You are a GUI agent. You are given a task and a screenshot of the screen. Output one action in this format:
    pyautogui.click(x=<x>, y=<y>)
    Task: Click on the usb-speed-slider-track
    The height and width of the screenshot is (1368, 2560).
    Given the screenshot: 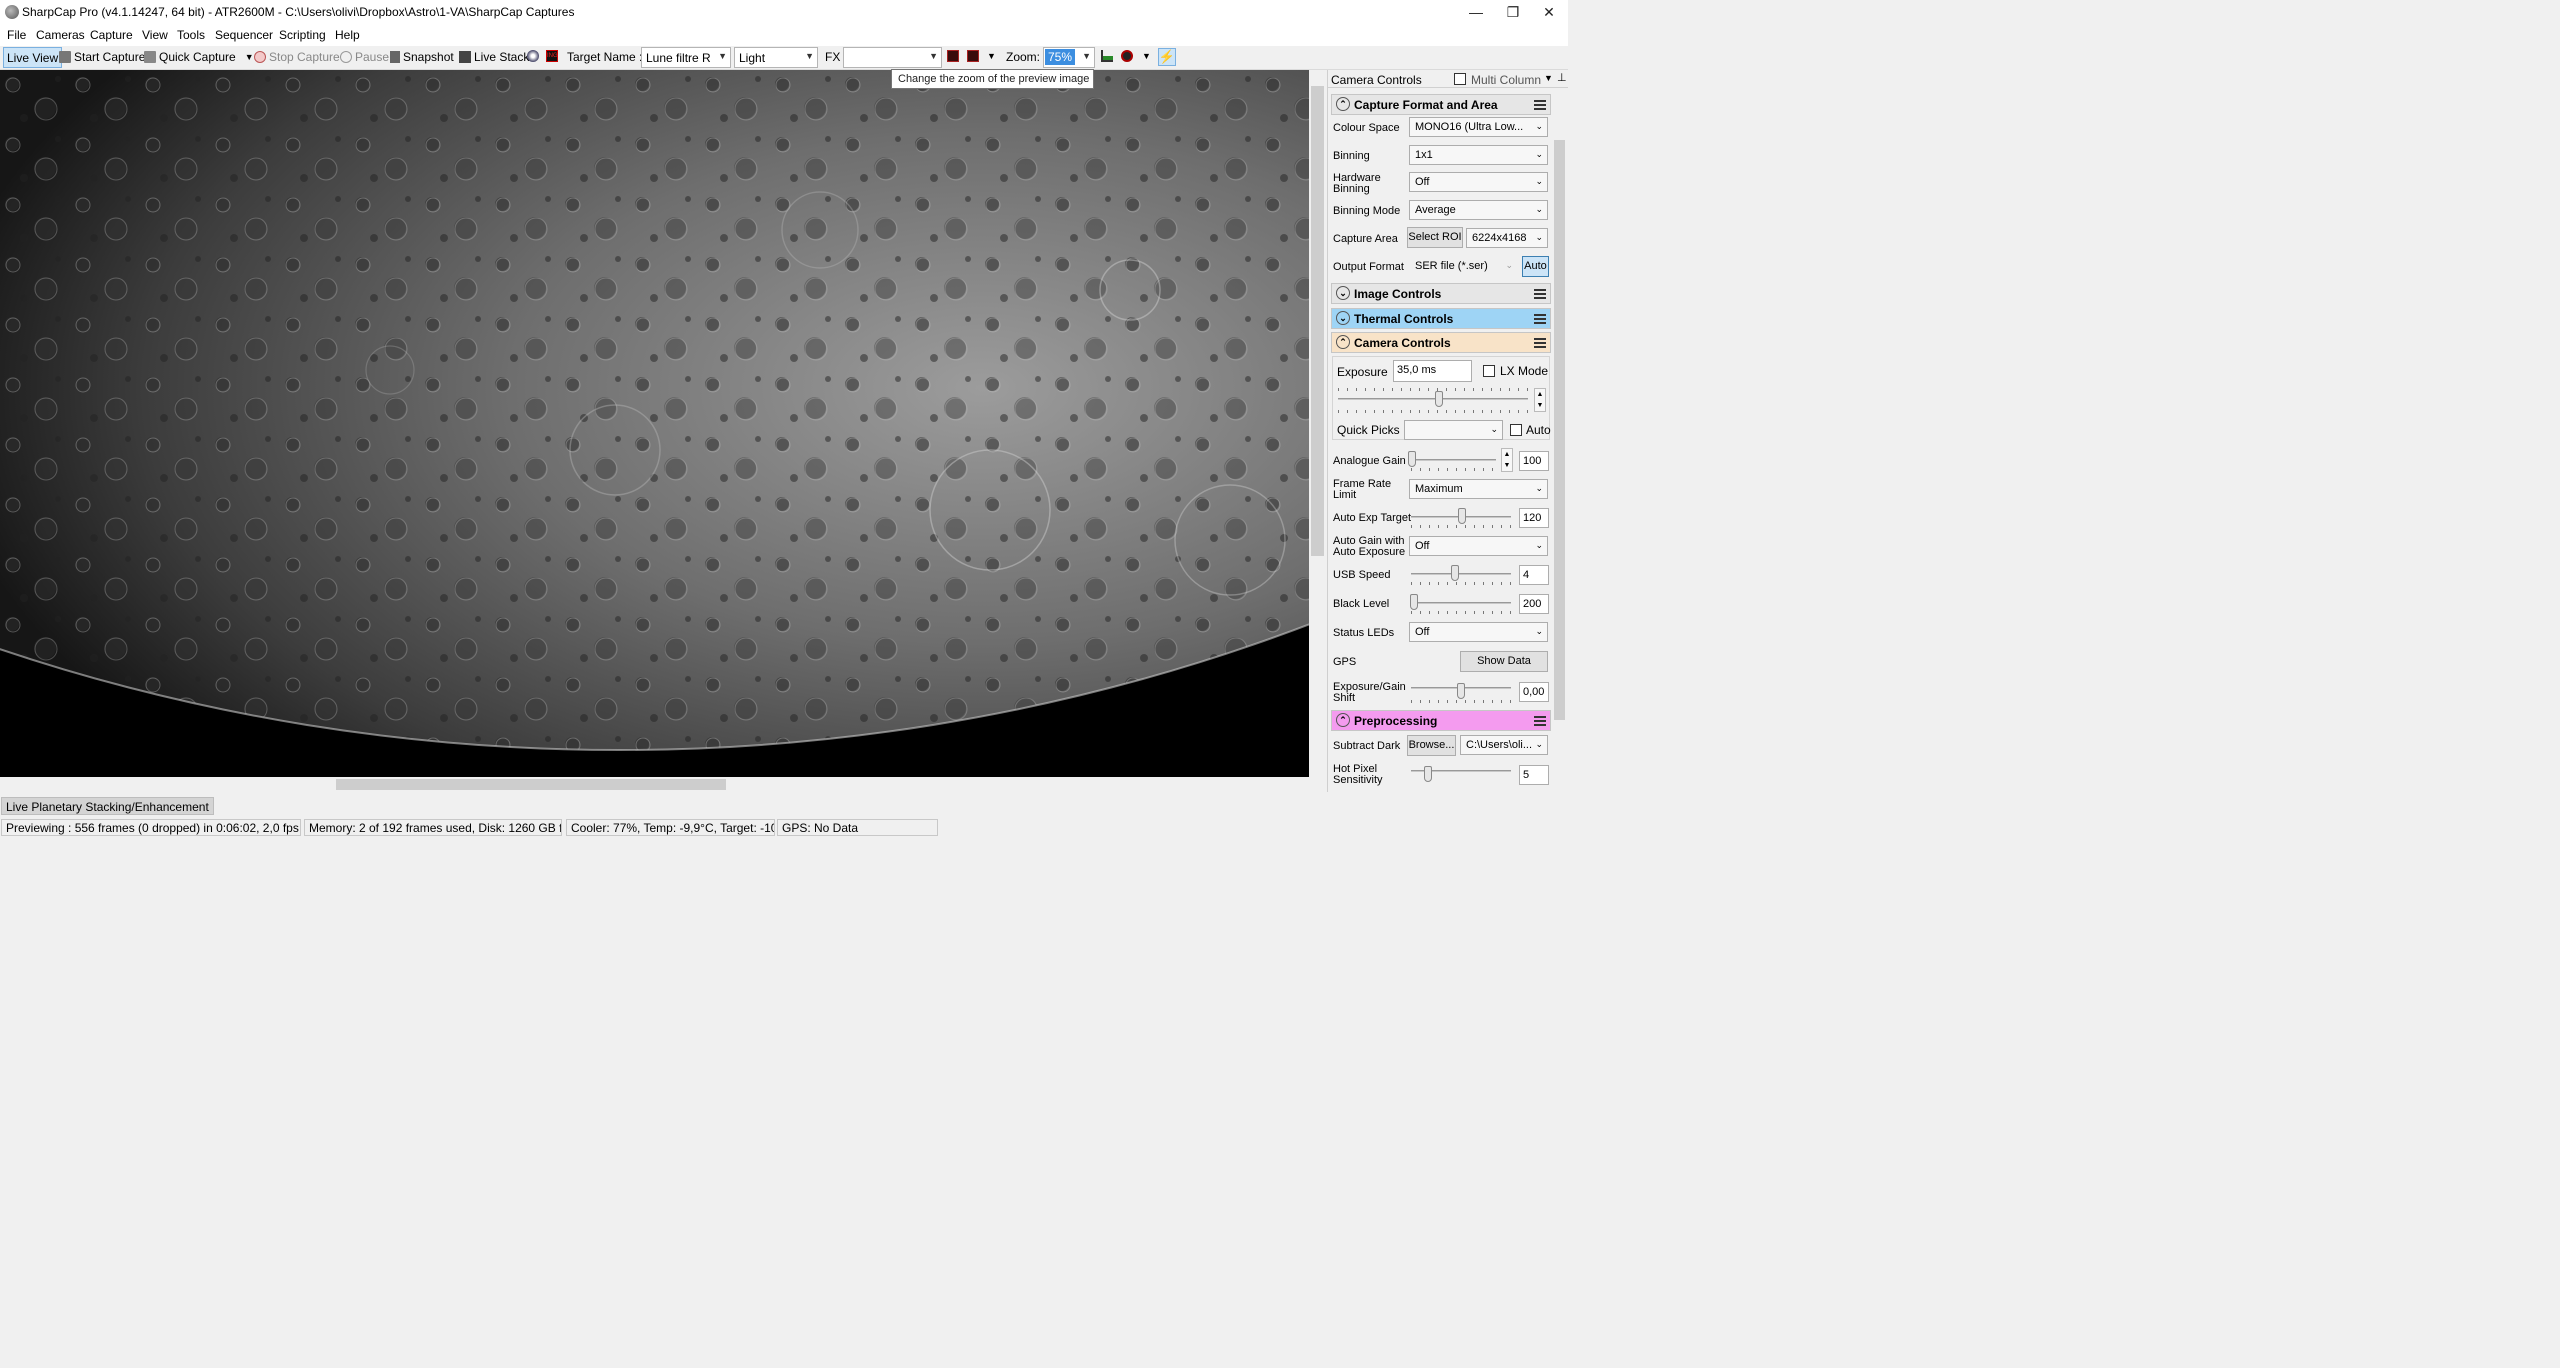 What is the action you would take?
    pyautogui.click(x=1461, y=574)
    